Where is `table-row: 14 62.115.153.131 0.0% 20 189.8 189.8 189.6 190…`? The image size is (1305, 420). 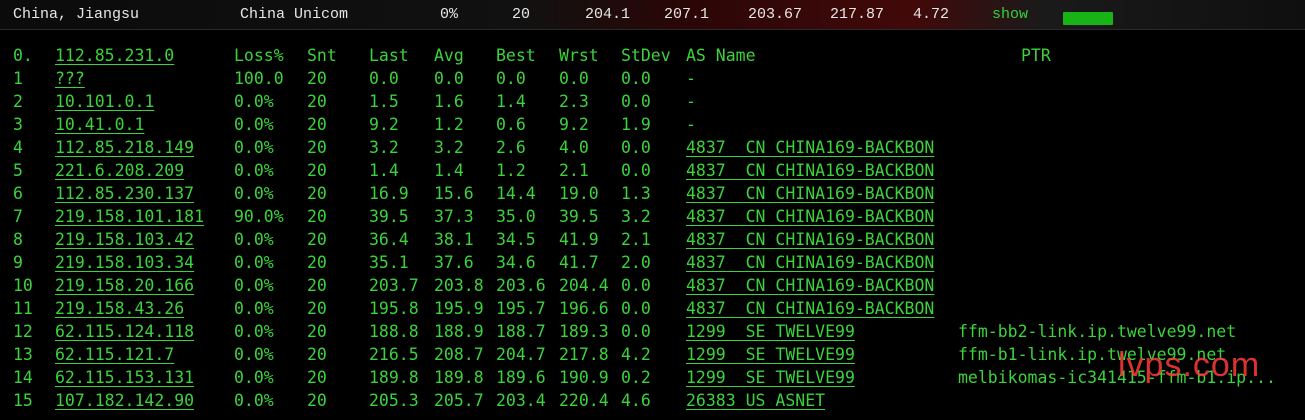
table-row: 14 62.115.153.131 0.0% 20 189.8 189.8 189.6 190… is located at coordinates (652, 377).